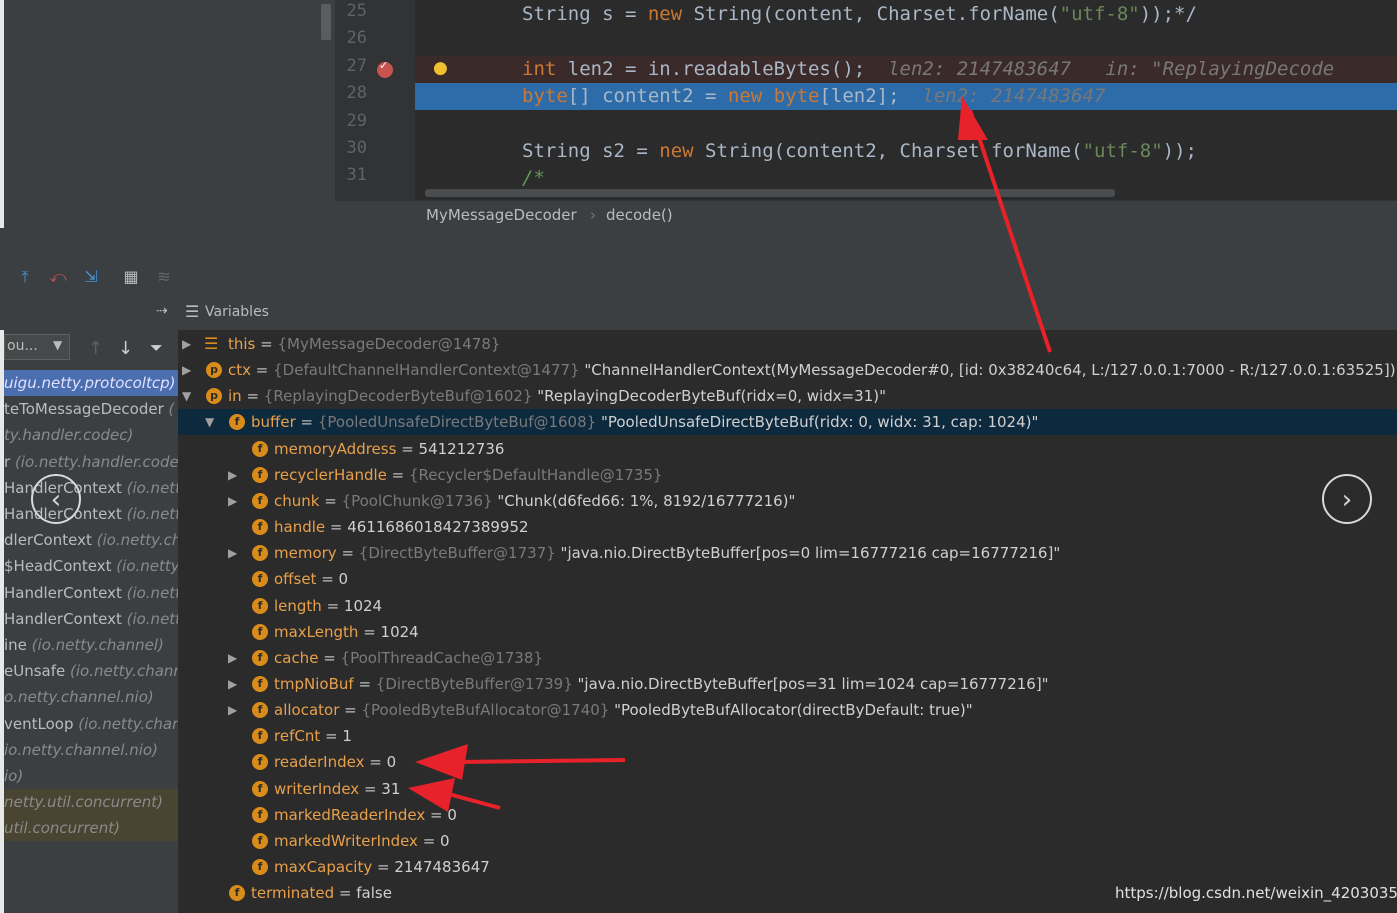  I want to click on trace-icon: ≋, so click(164, 277).